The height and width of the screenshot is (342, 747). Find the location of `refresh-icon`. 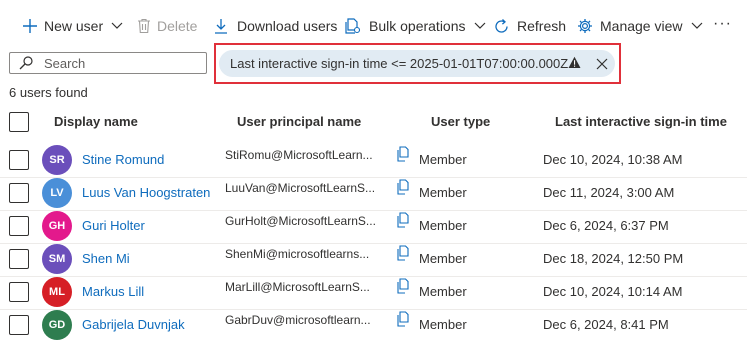

refresh-icon is located at coordinates (501, 26).